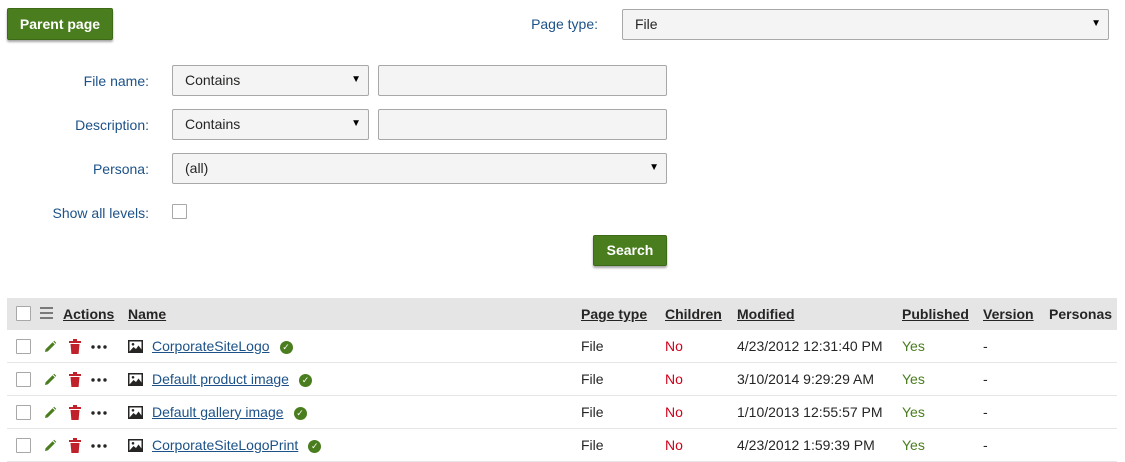  What do you see at coordinates (810, 346) in the screenshot?
I see `row-modified: 4/23/2012 12:31:40 PM` at bounding box center [810, 346].